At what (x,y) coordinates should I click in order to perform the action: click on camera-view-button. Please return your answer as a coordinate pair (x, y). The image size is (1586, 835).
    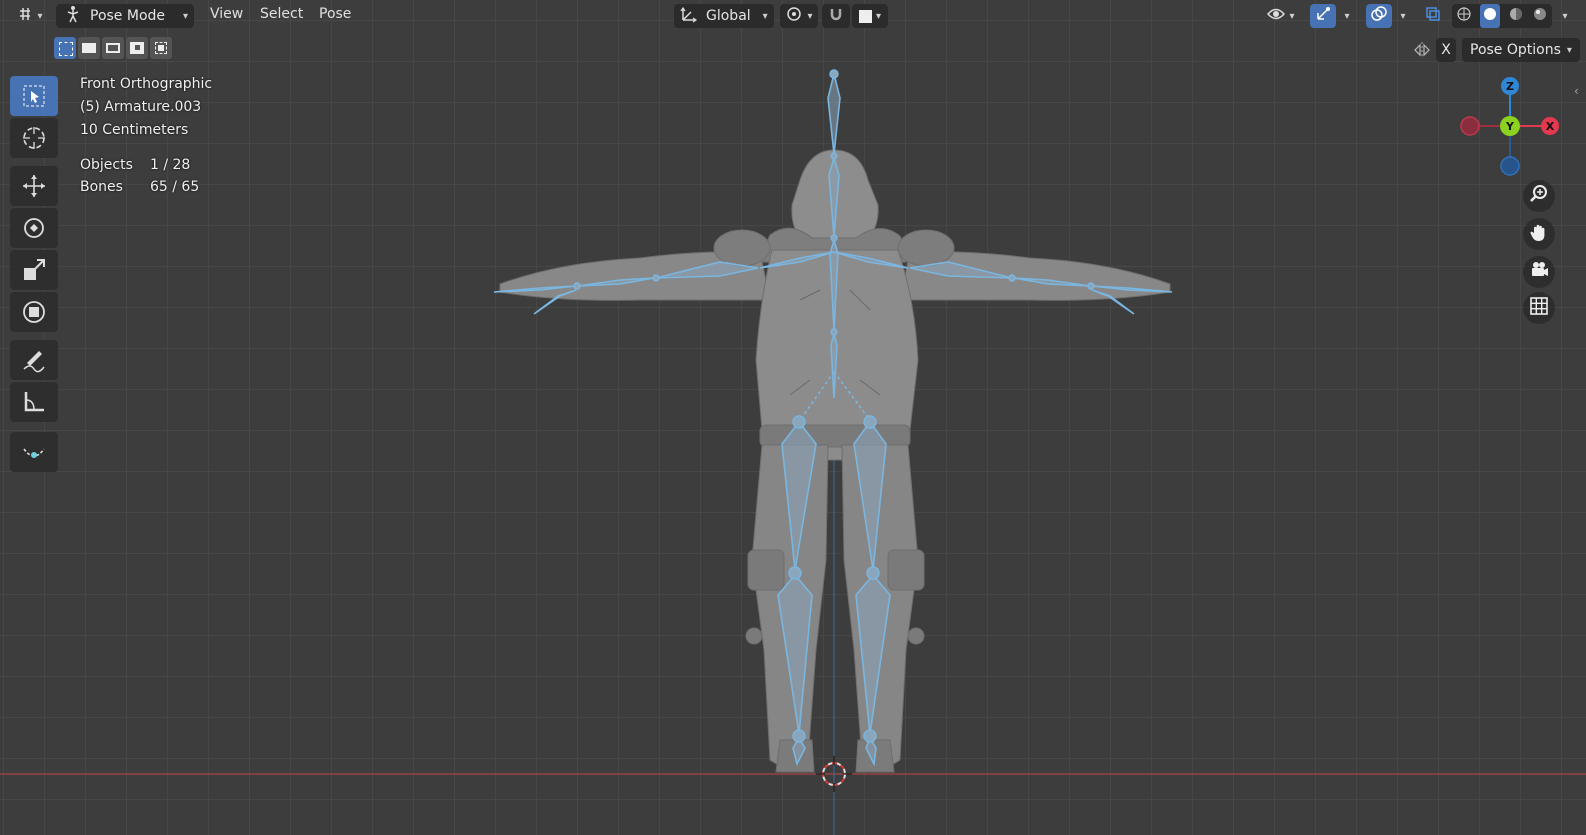
    Looking at the image, I should click on (1539, 272).